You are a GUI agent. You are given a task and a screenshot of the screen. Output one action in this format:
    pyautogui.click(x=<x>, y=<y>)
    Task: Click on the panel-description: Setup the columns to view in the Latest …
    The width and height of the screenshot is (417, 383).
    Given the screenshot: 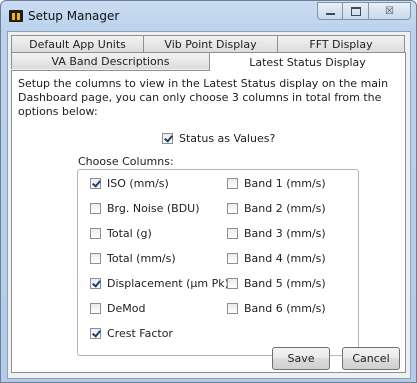 What is the action you would take?
    pyautogui.click(x=203, y=97)
    